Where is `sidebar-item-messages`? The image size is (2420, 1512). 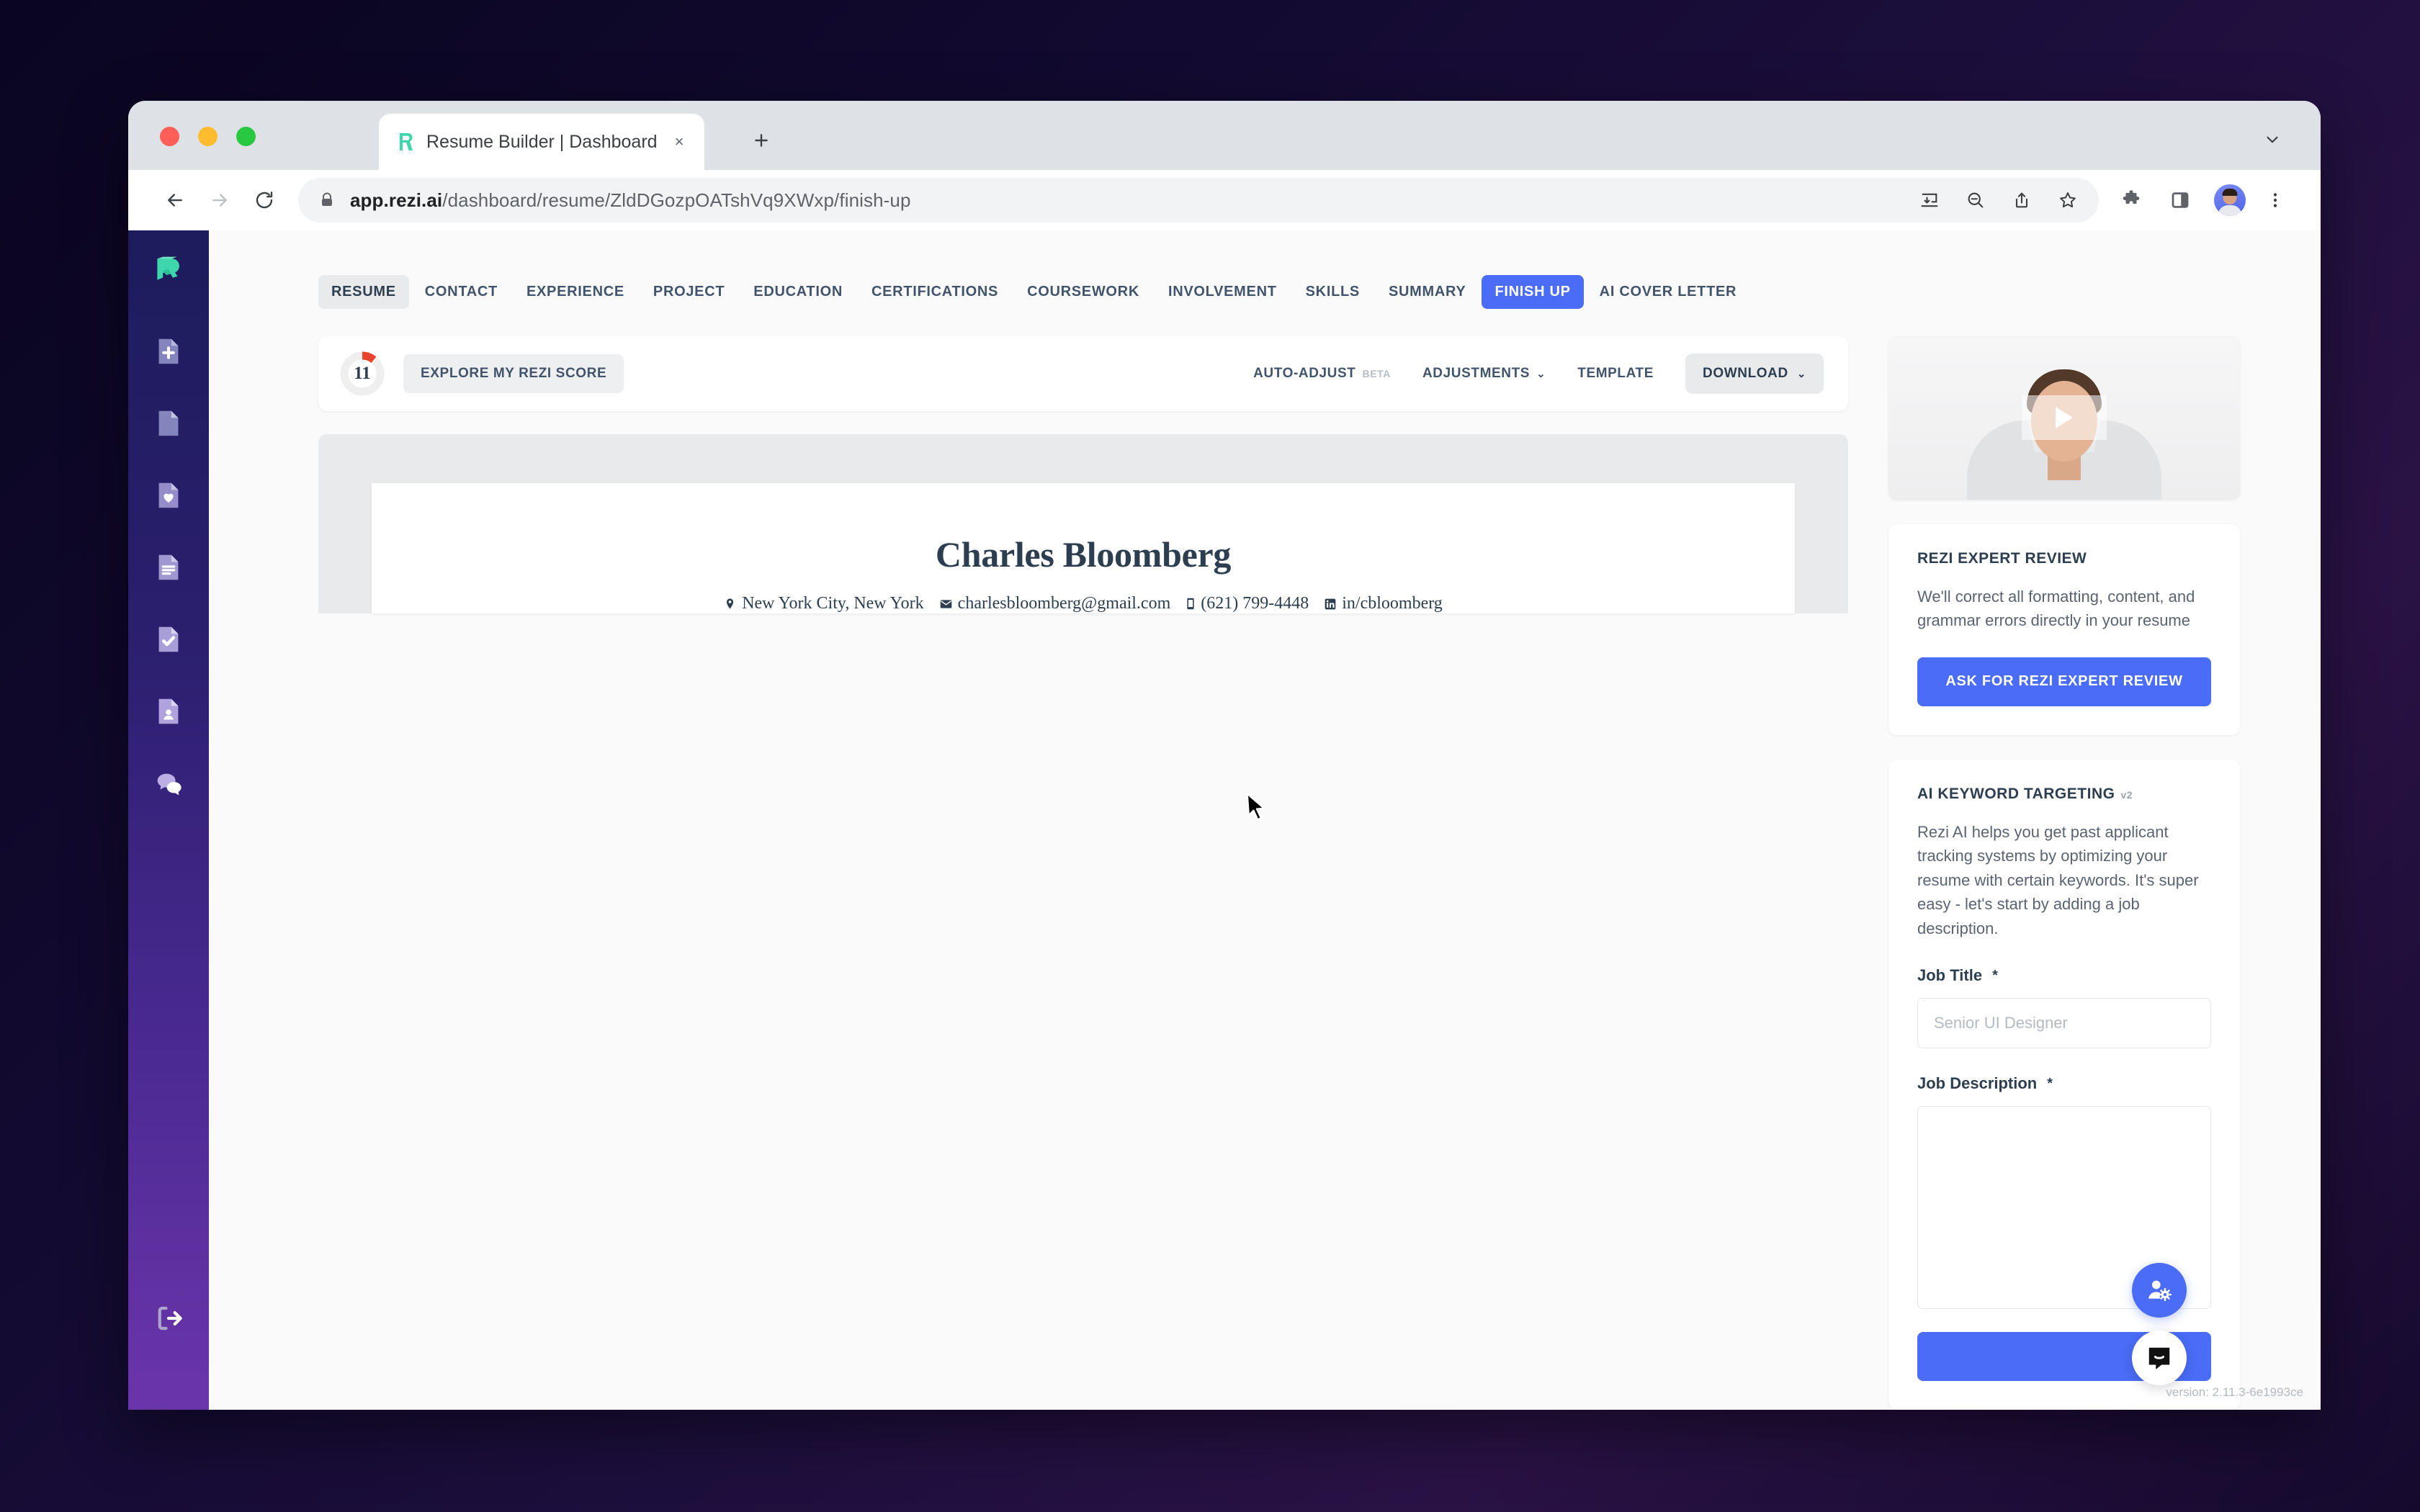
sidebar-item-messages is located at coordinates (168, 783).